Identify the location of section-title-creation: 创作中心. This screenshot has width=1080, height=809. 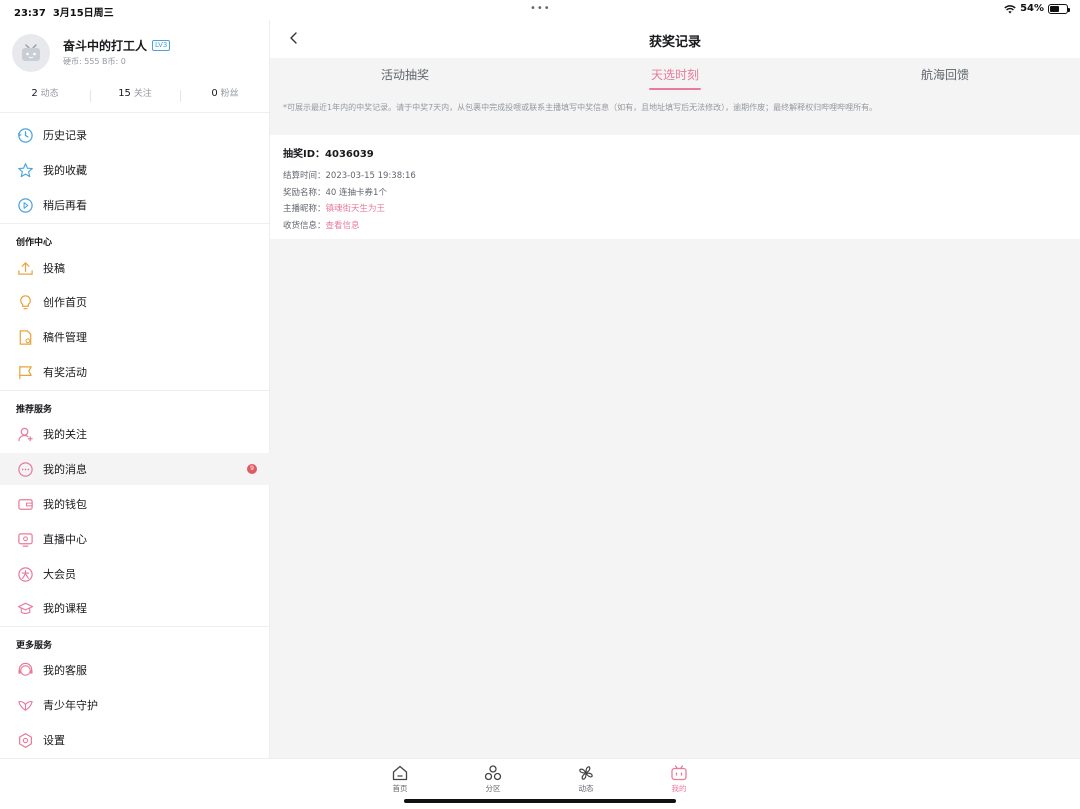
(34, 243).